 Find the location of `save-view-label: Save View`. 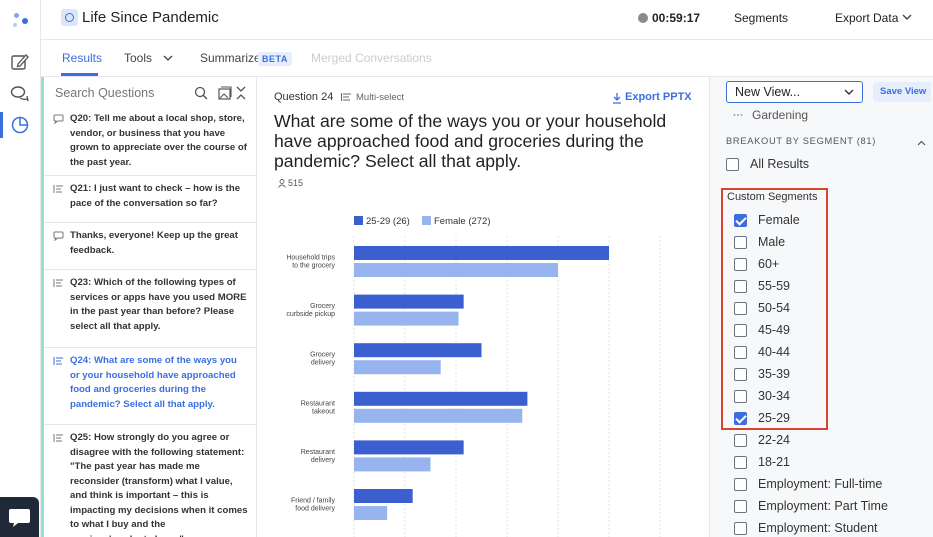

save-view-label: Save View is located at coordinates (903, 91).